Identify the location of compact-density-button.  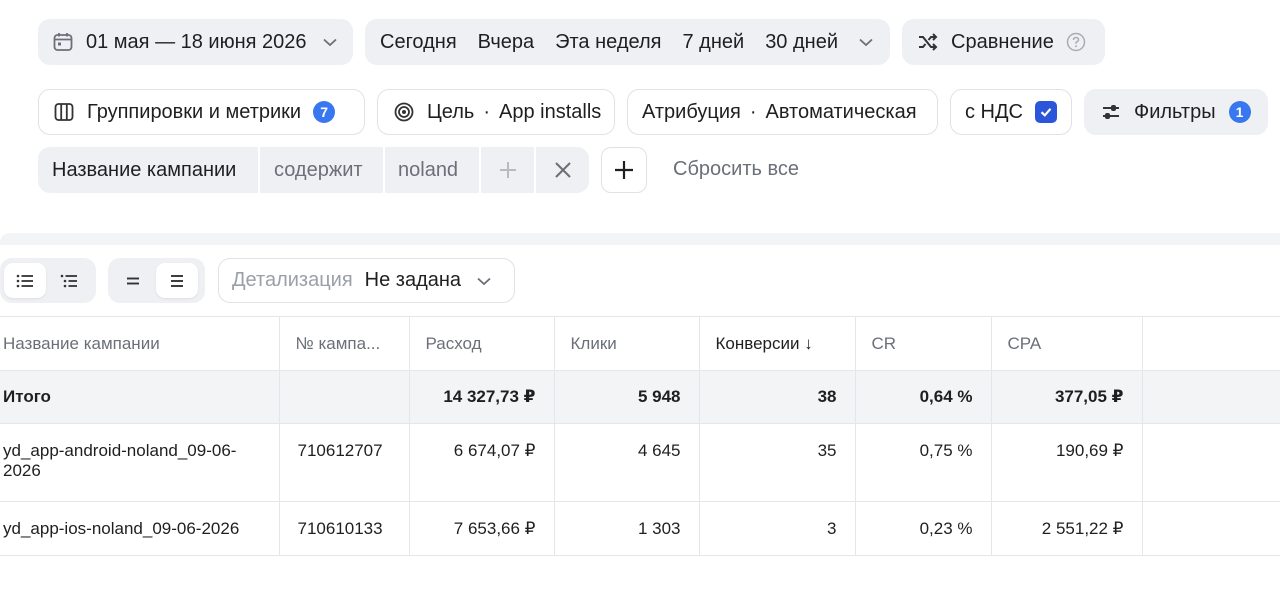
(133, 280).